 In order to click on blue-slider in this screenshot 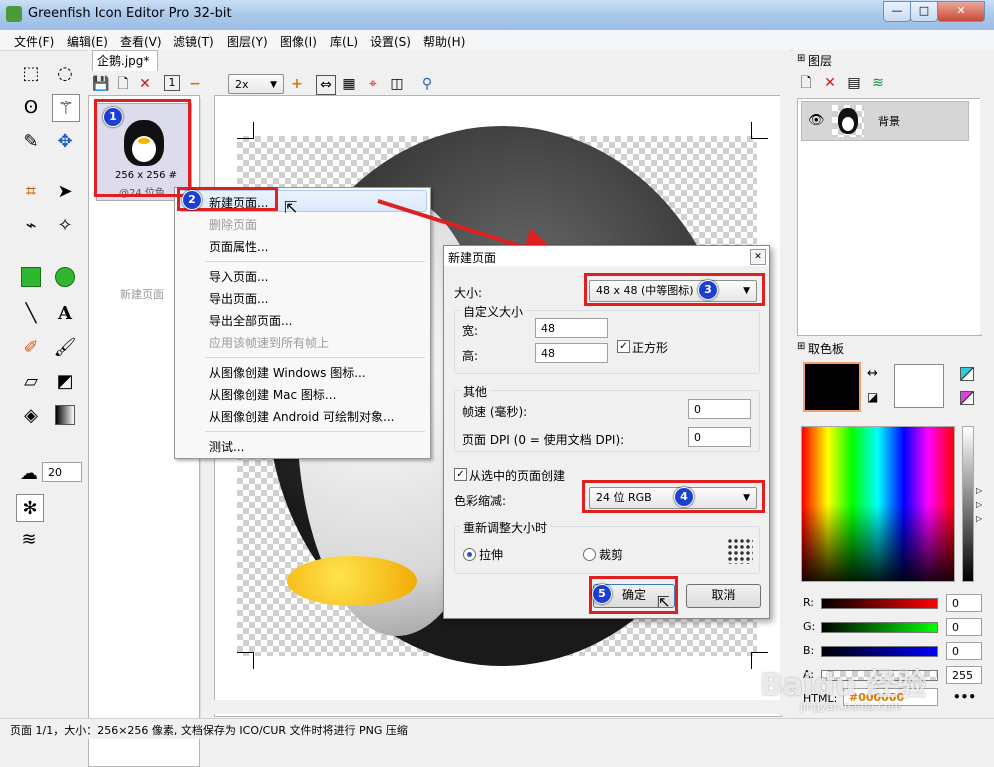, I will do `click(879, 651)`.